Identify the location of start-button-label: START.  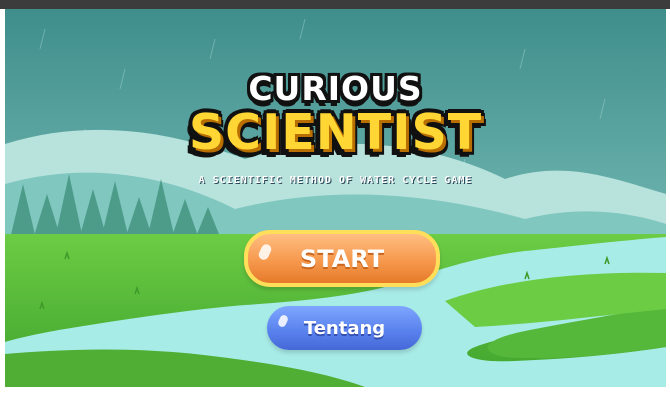
(342, 258).